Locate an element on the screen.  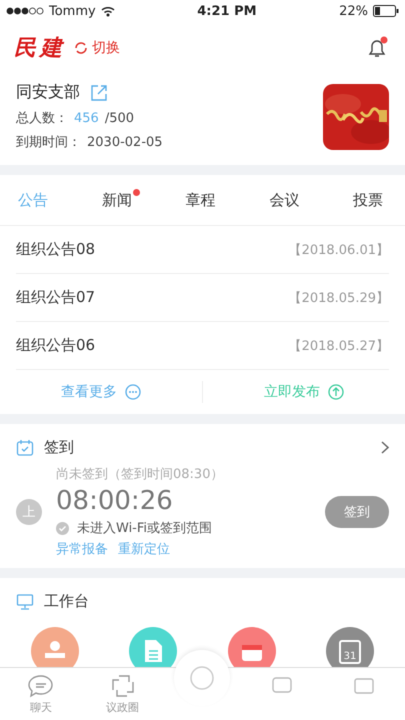
location-note: 未进入Wi-Fi或签到范围 is located at coordinates (144, 528).